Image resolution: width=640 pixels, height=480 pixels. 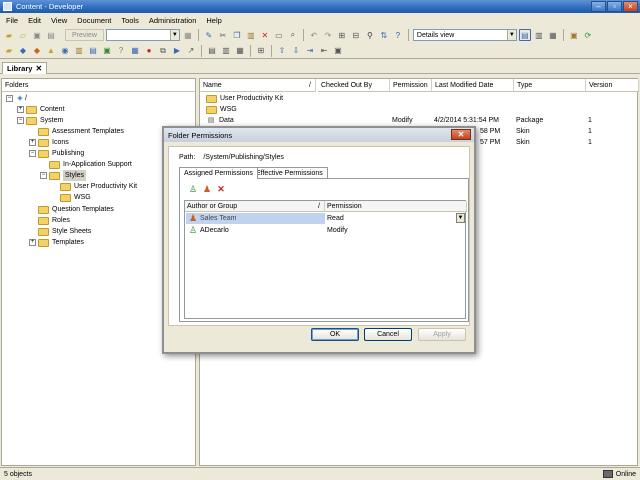 What do you see at coordinates (64, 231) in the screenshot?
I see `tree-item-style-sheets: Style Sheets` at bounding box center [64, 231].